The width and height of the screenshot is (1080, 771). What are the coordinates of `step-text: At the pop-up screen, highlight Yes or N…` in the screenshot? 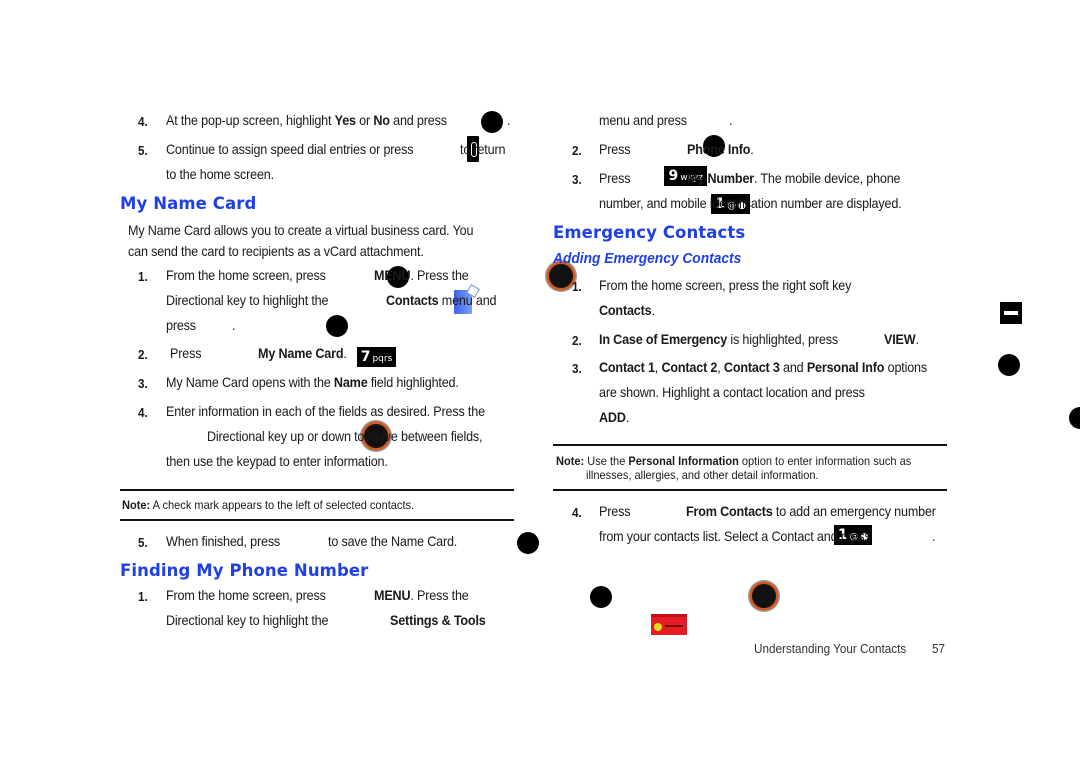 It's located at (306, 120).